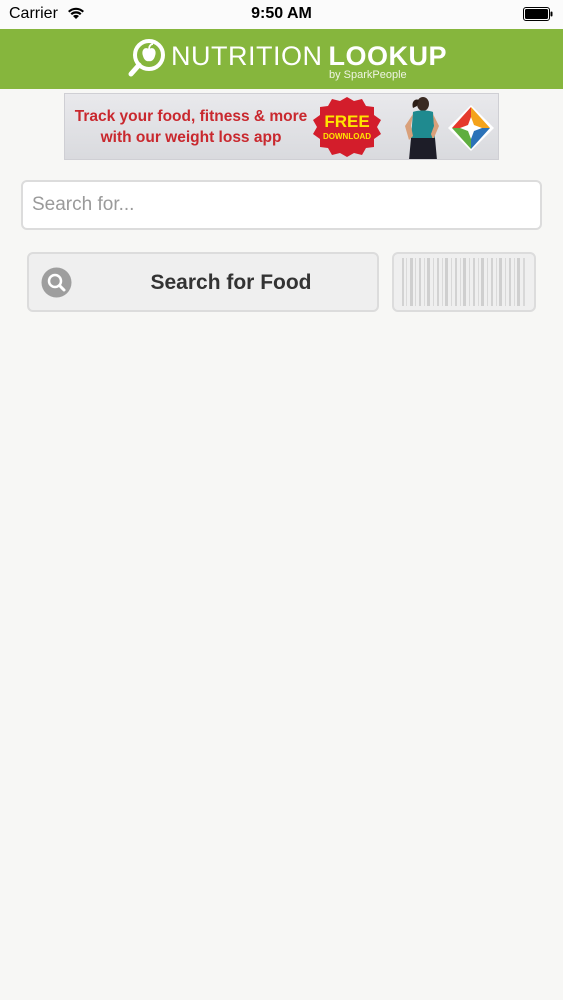  I want to click on search-button-label: Search for Food, so click(231, 282).